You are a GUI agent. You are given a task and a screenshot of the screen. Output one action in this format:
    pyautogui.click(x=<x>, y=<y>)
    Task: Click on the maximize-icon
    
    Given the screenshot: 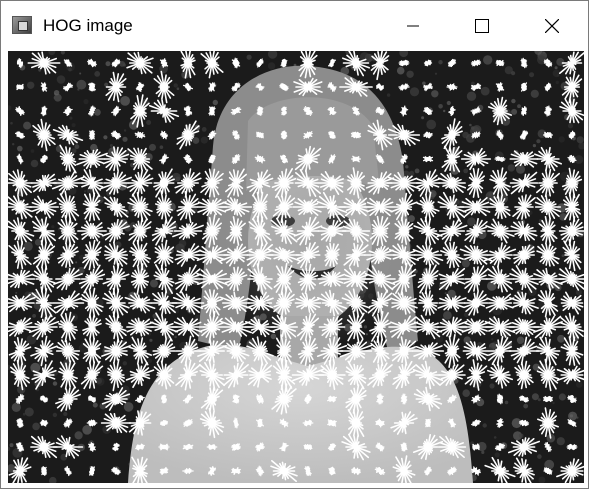 What is the action you would take?
    pyautogui.click(x=482, y=26)
    